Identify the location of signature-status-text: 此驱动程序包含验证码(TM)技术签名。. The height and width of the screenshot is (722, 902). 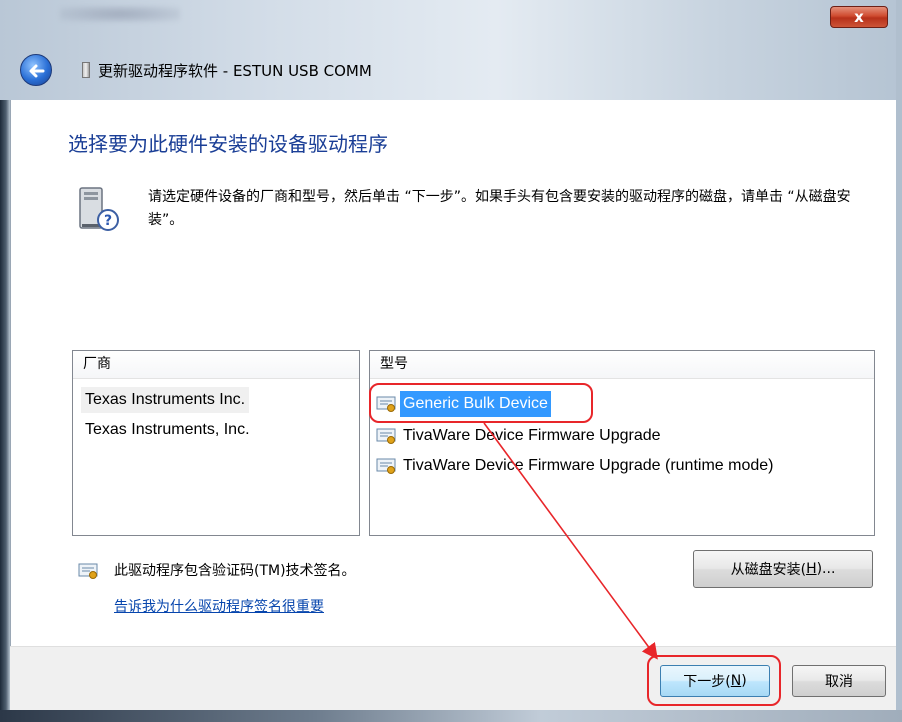
(235, 571).